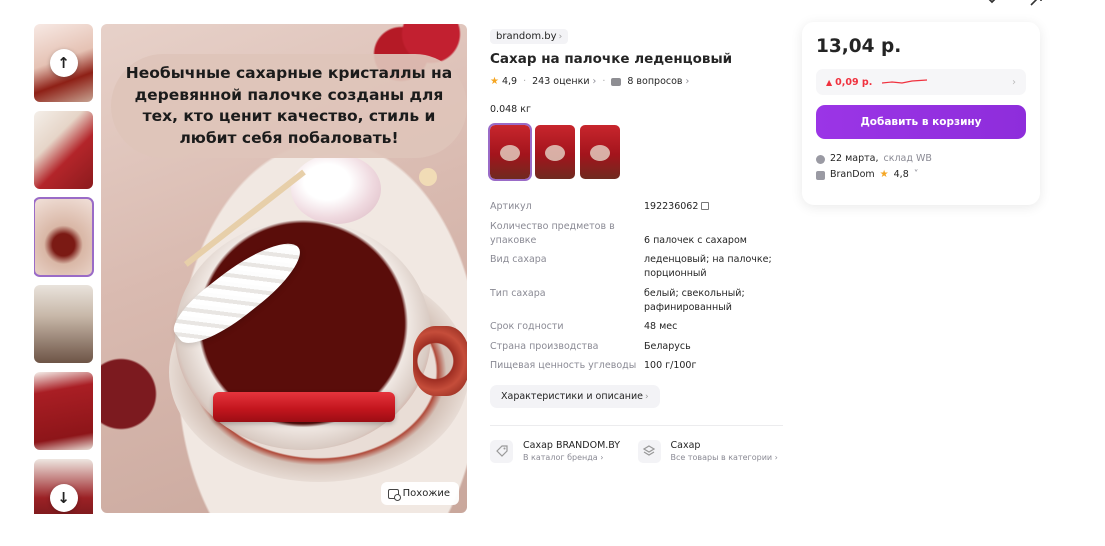  What do you see at coordinates (859, 46) in the screenshot?
I see `product-price: 13,04 р.` at bounding box center [859, 46].